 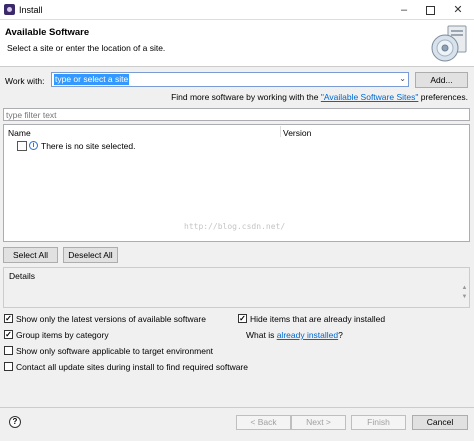 I want to click on window-title: Install, so click(x=31, y=10).